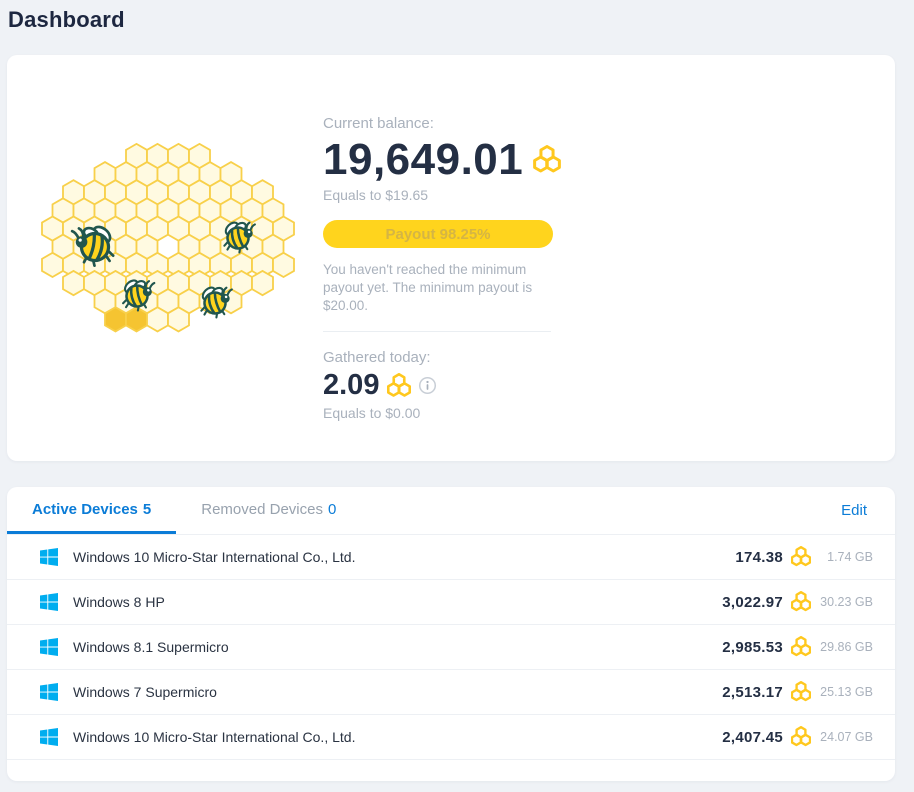  What do you see at coordinates (752, 647) in the screenshot?
I see `device-credits: 2,985.53` at bounding box center [752, 647].